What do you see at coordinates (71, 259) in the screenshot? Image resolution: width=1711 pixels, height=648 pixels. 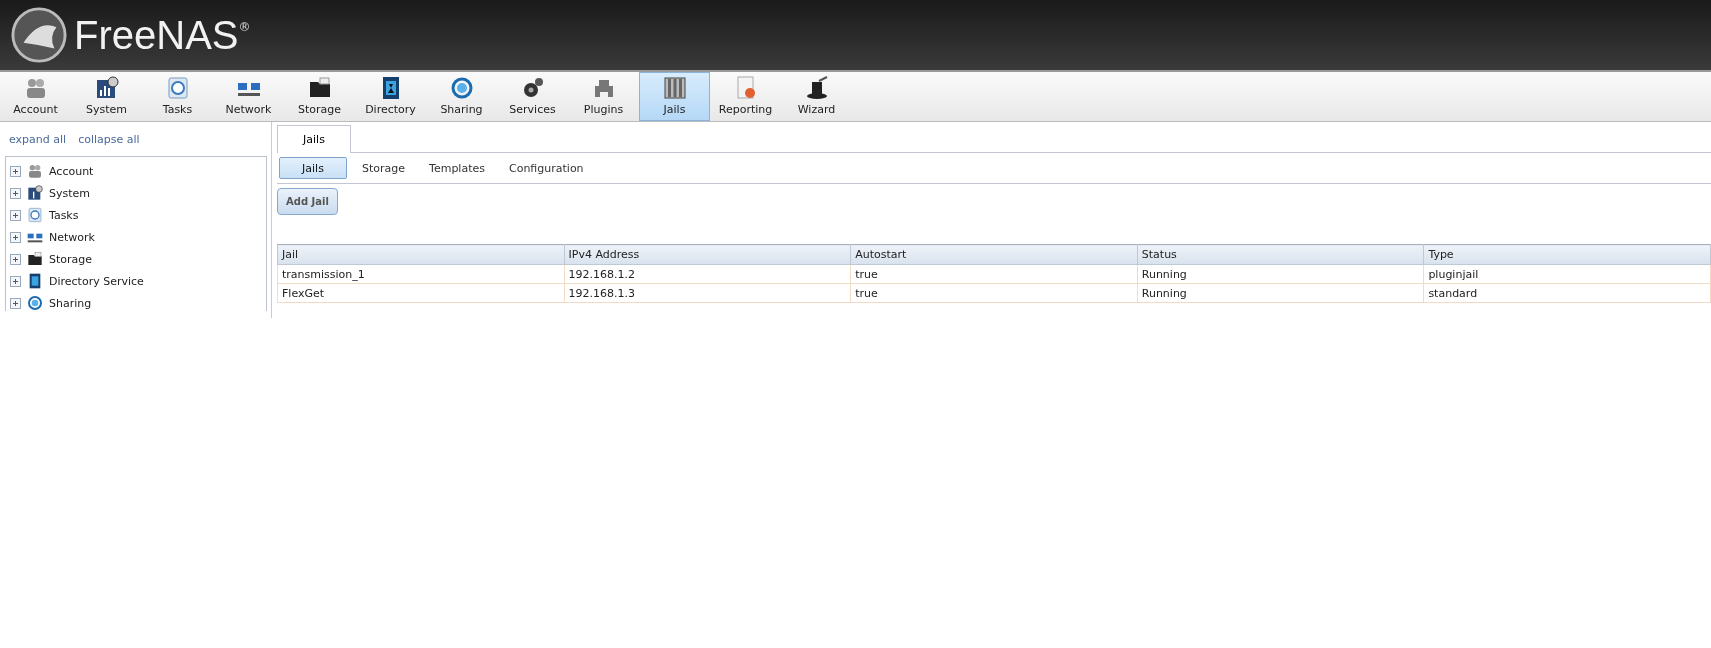 I see `tree-item: Storage` at bounding box center [71, 259].